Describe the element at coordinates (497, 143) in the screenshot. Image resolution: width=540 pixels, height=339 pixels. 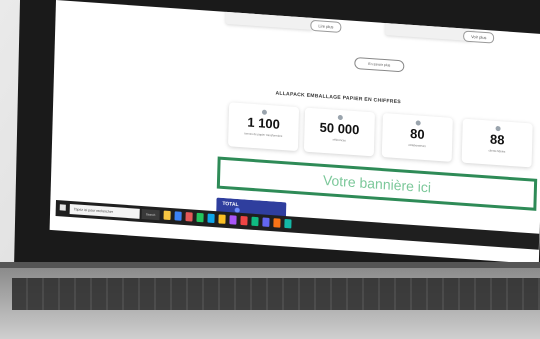
I see `stat-card: 88 clients fidèles` at that location.